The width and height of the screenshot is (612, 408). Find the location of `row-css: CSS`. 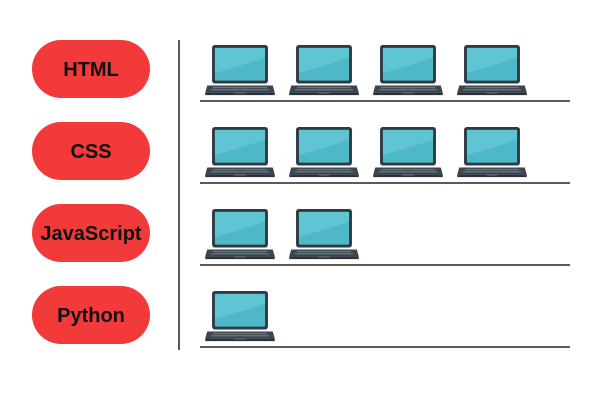

row-css: CSS is located at coordinates (301, 153).